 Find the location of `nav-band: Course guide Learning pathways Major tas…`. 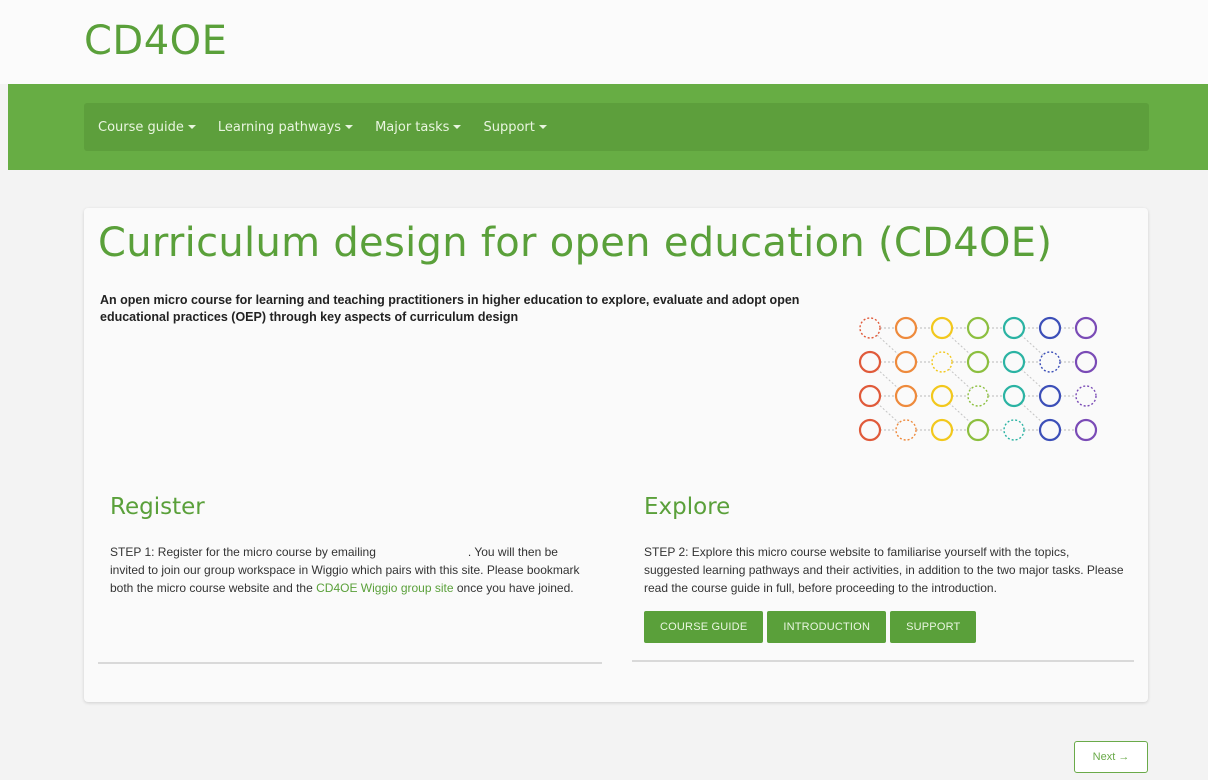

nav-band: Course guide Learning pathways Major tas… is located at coordinates (608, 127).